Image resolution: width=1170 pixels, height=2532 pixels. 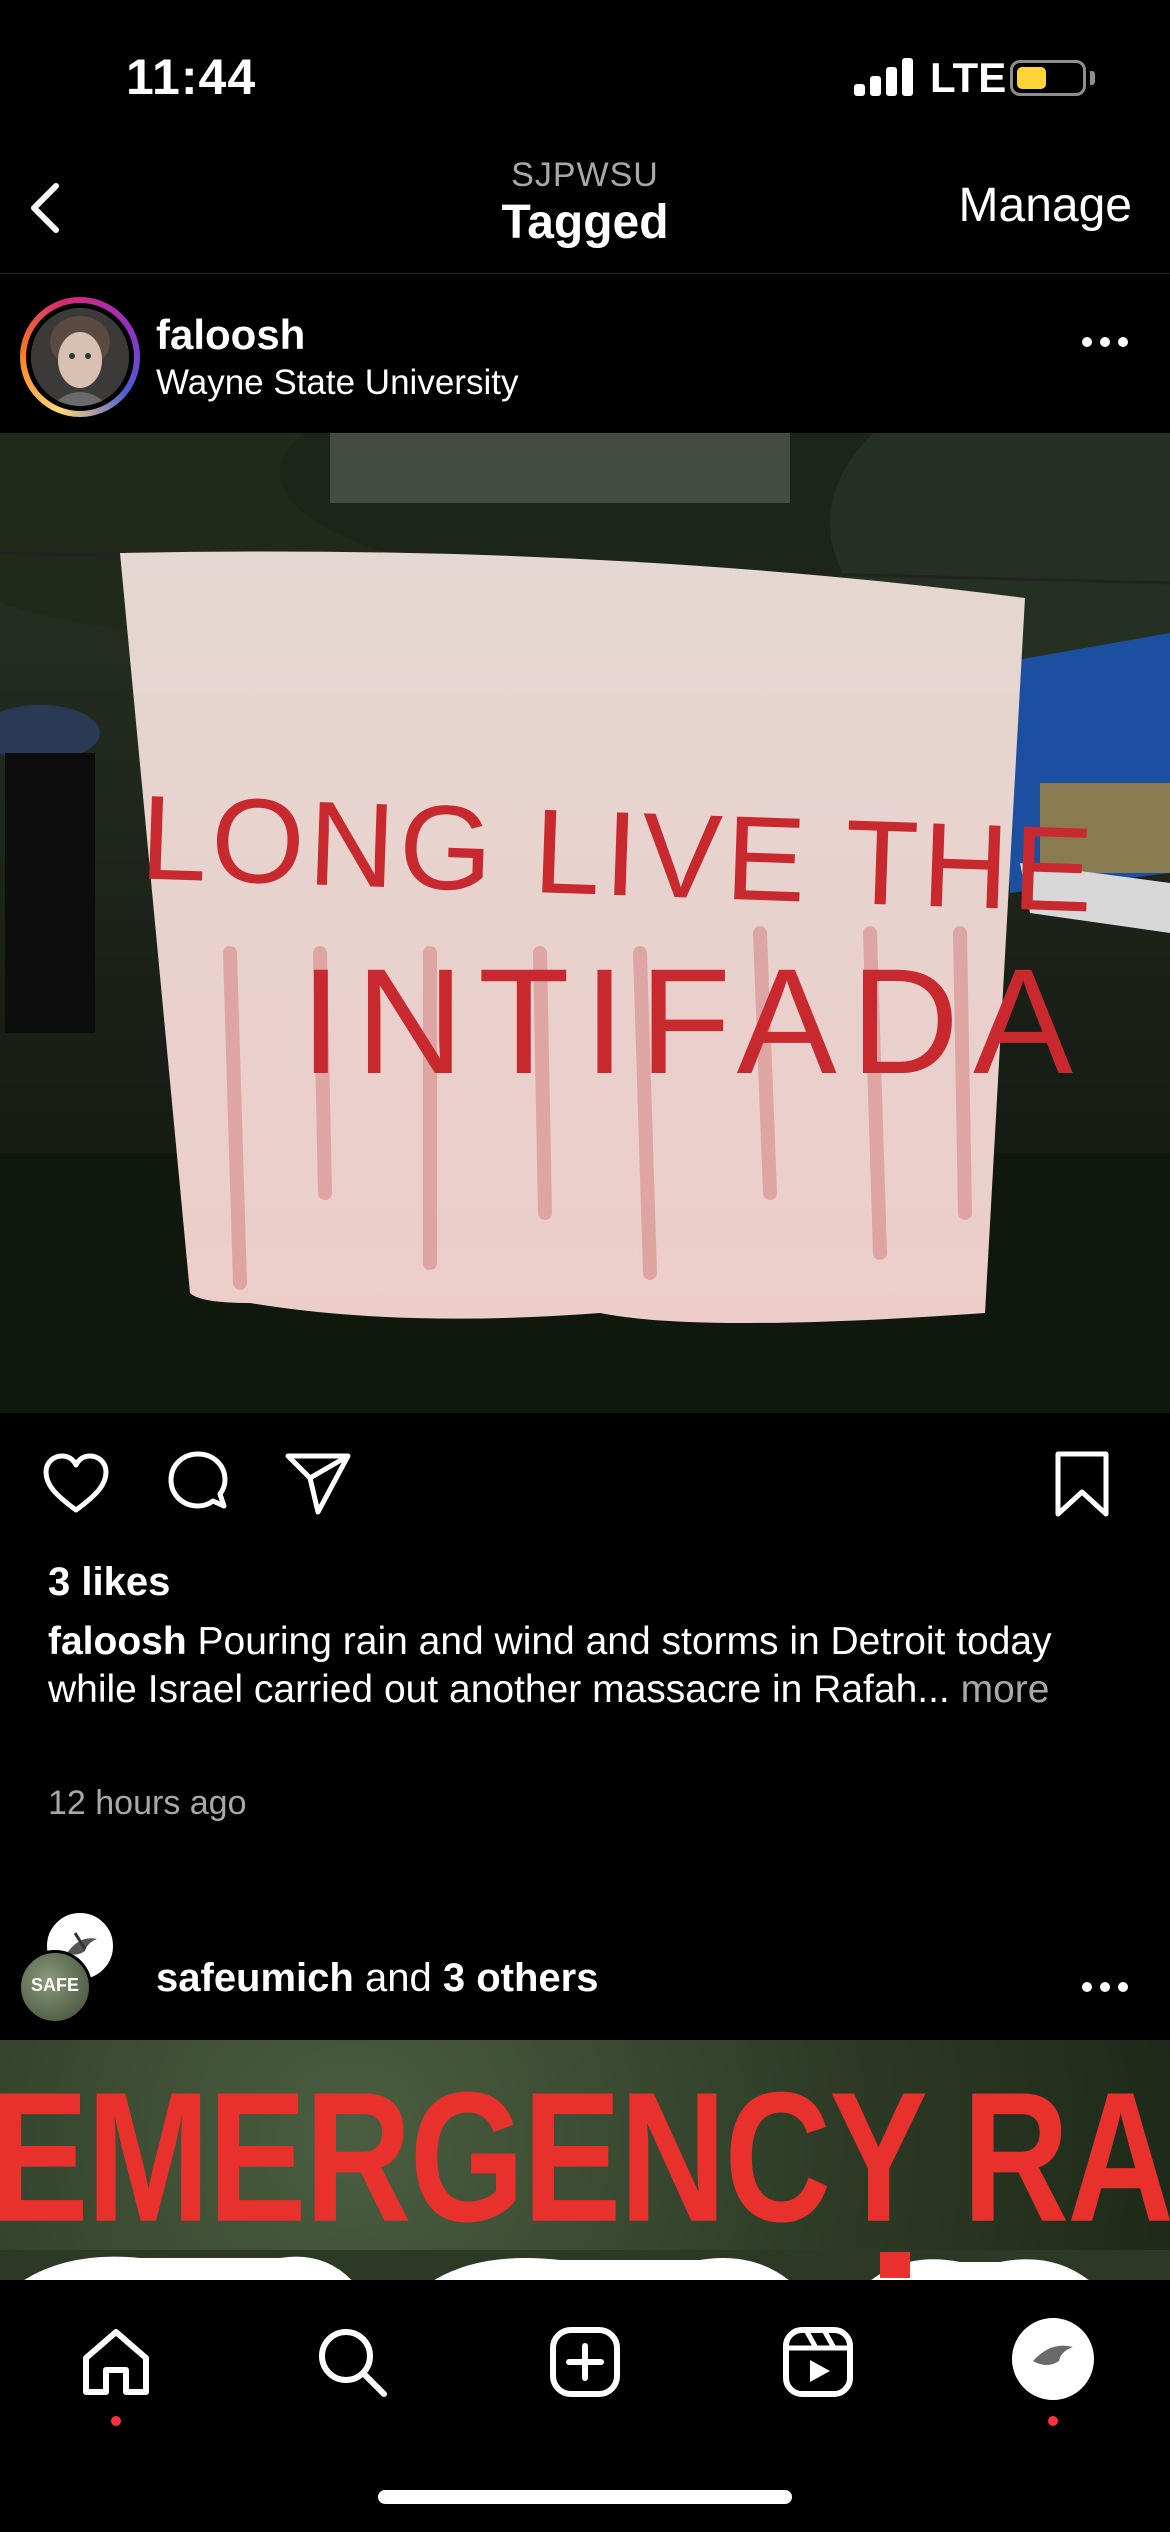 I want to click on post-timestamp: 12 hours ago, so click(x=147, y=1803).